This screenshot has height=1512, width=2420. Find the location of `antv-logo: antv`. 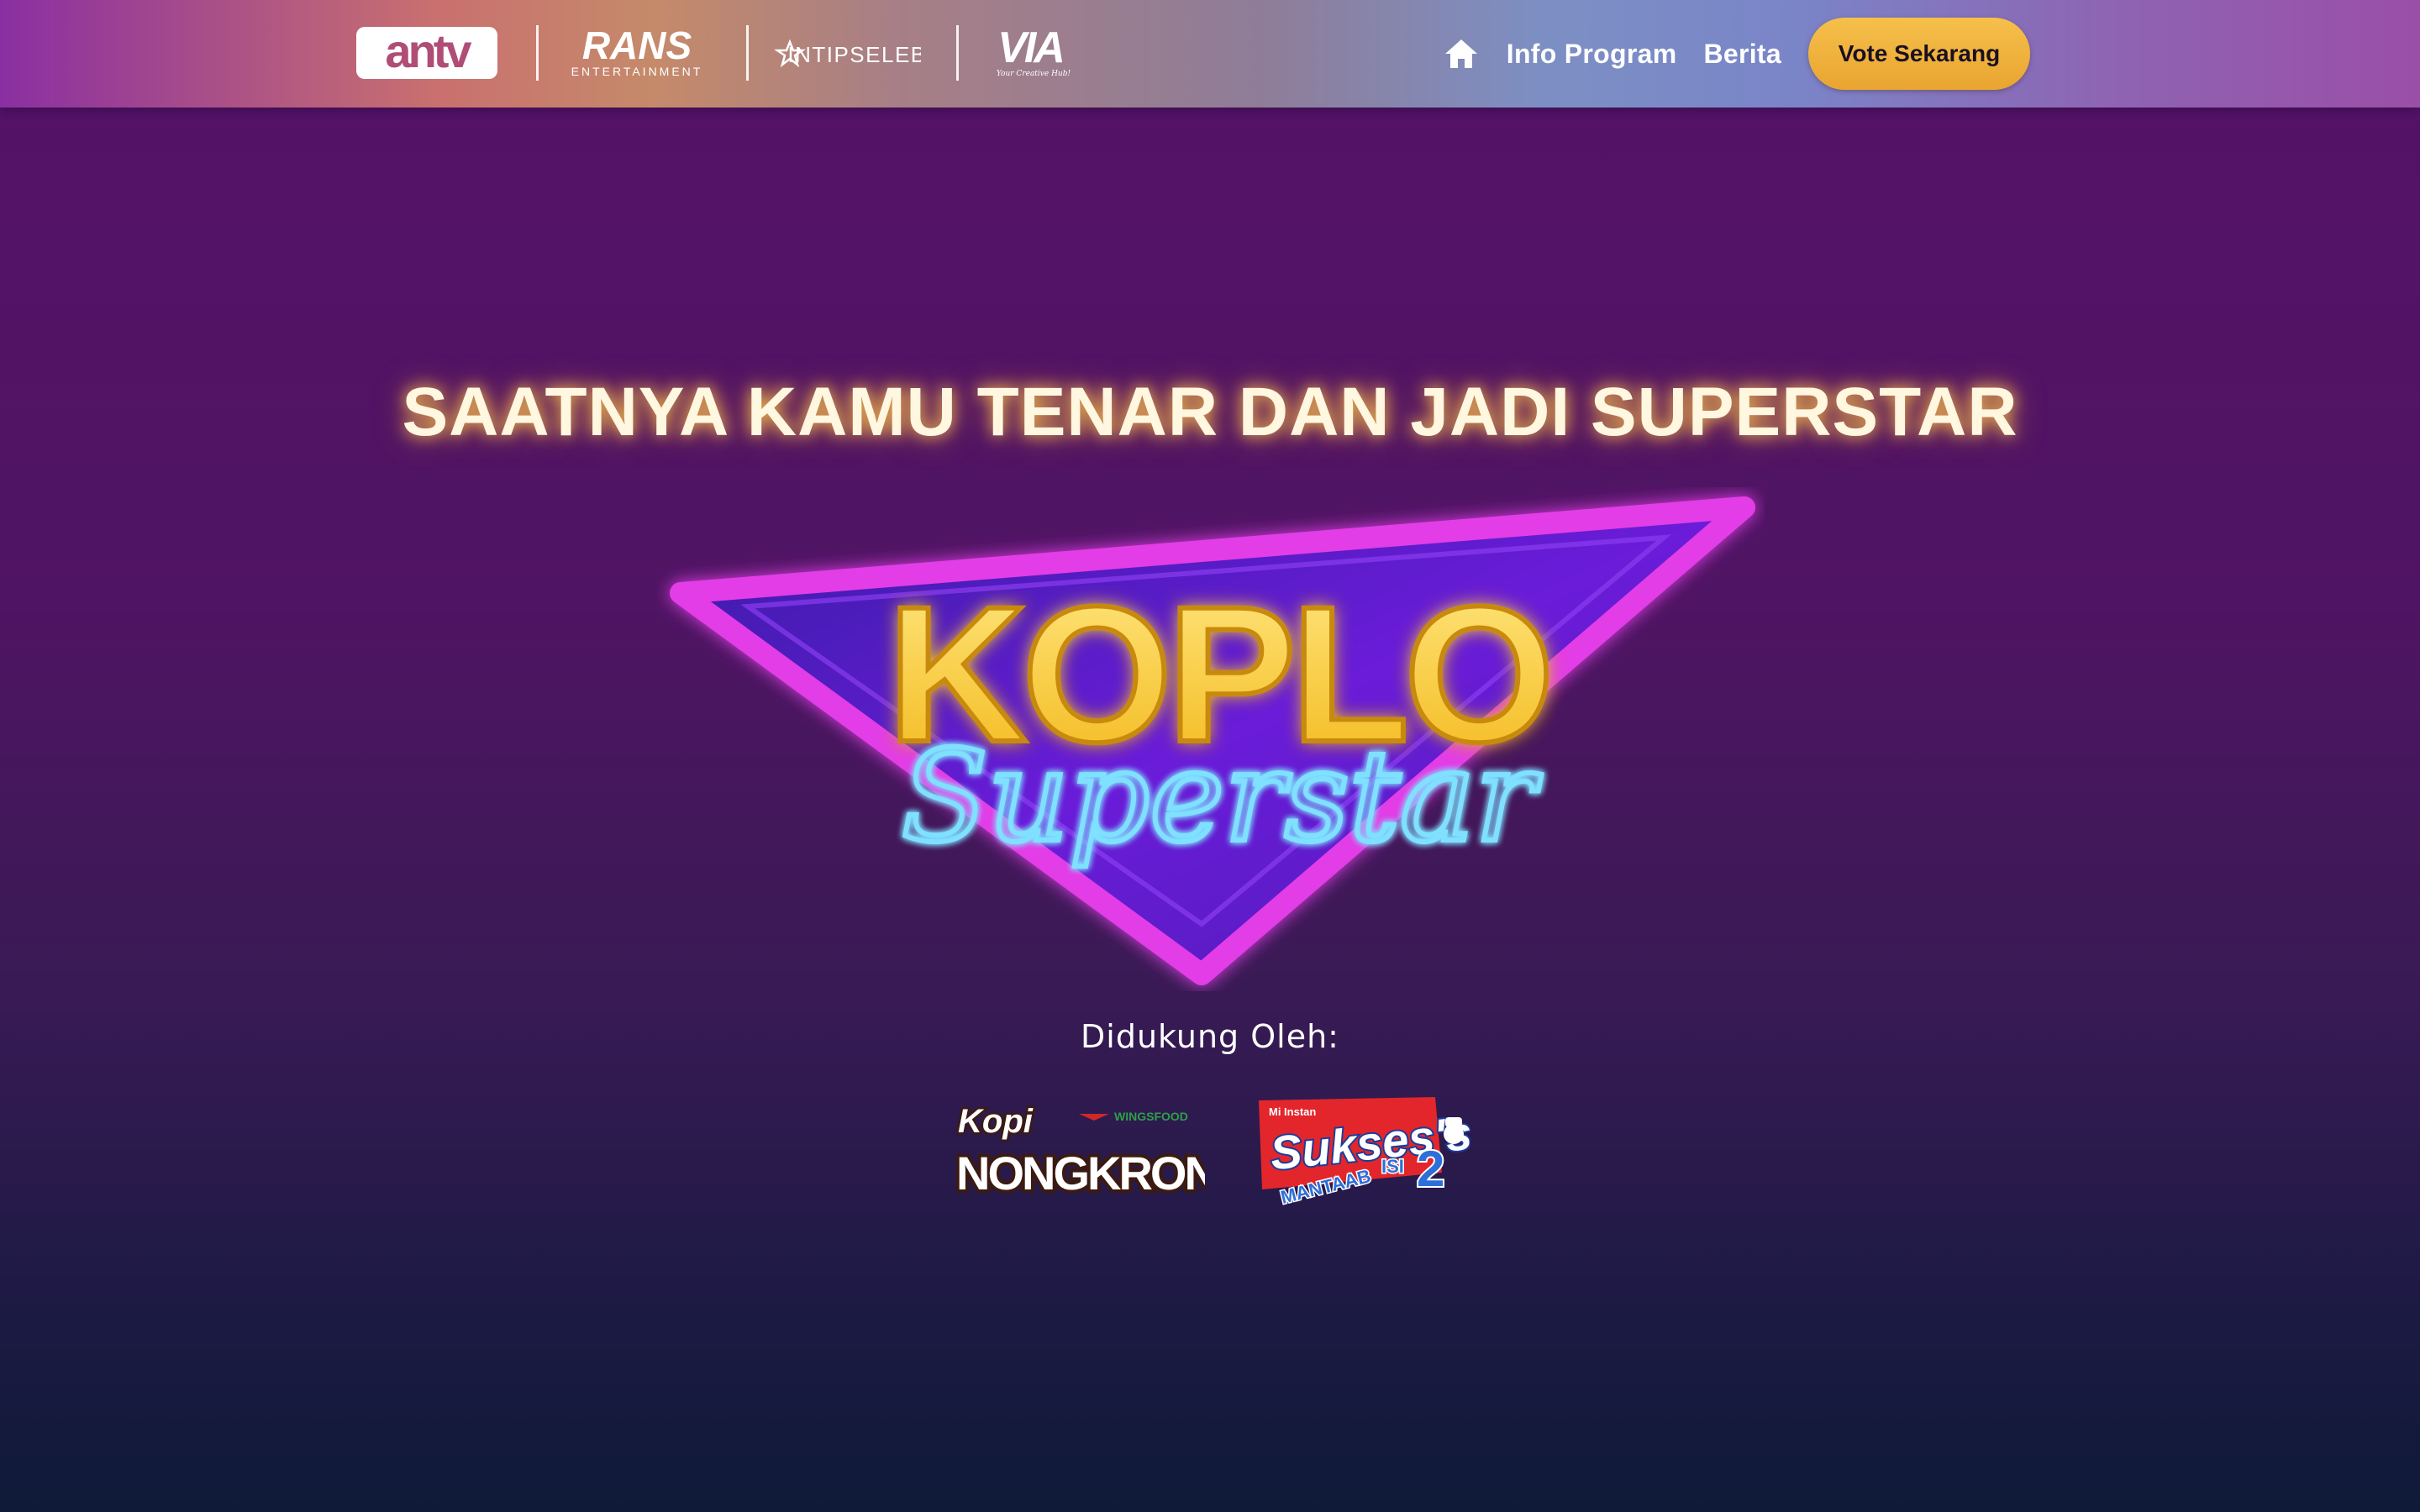

antv-logo: antv is located at coordinates (427, 53).